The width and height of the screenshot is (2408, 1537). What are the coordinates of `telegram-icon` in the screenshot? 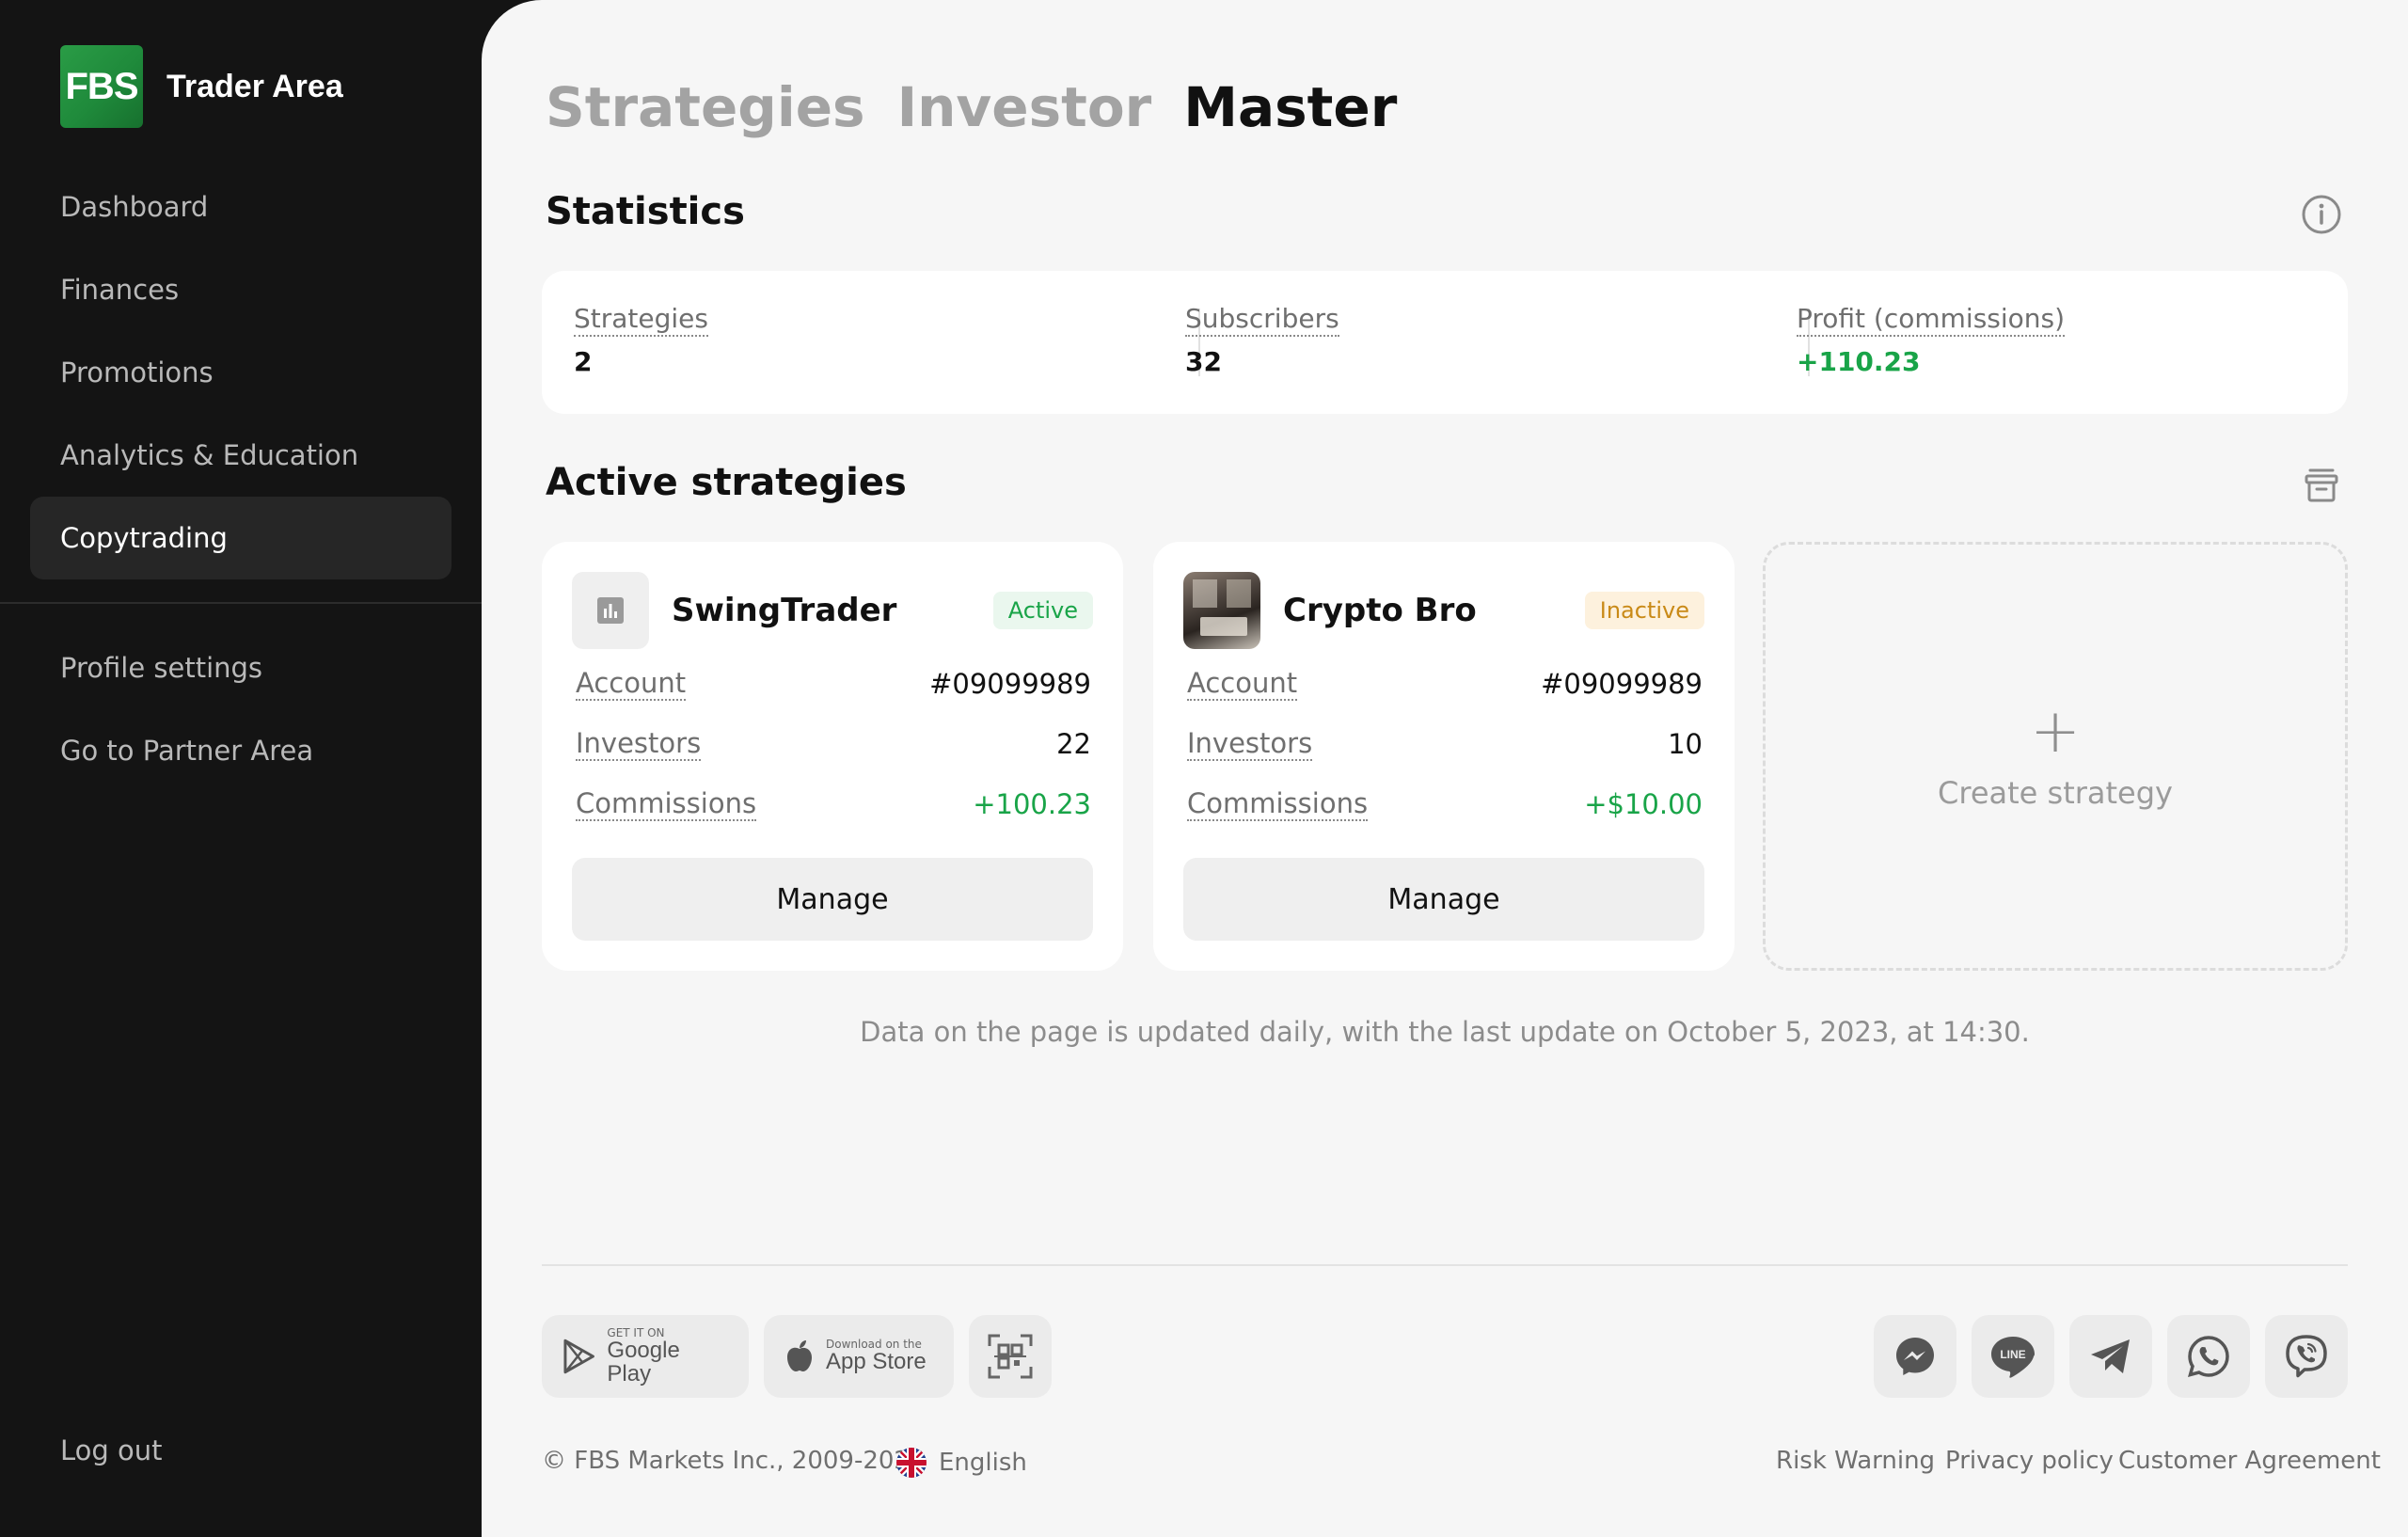 It's located at (2110, 1356).